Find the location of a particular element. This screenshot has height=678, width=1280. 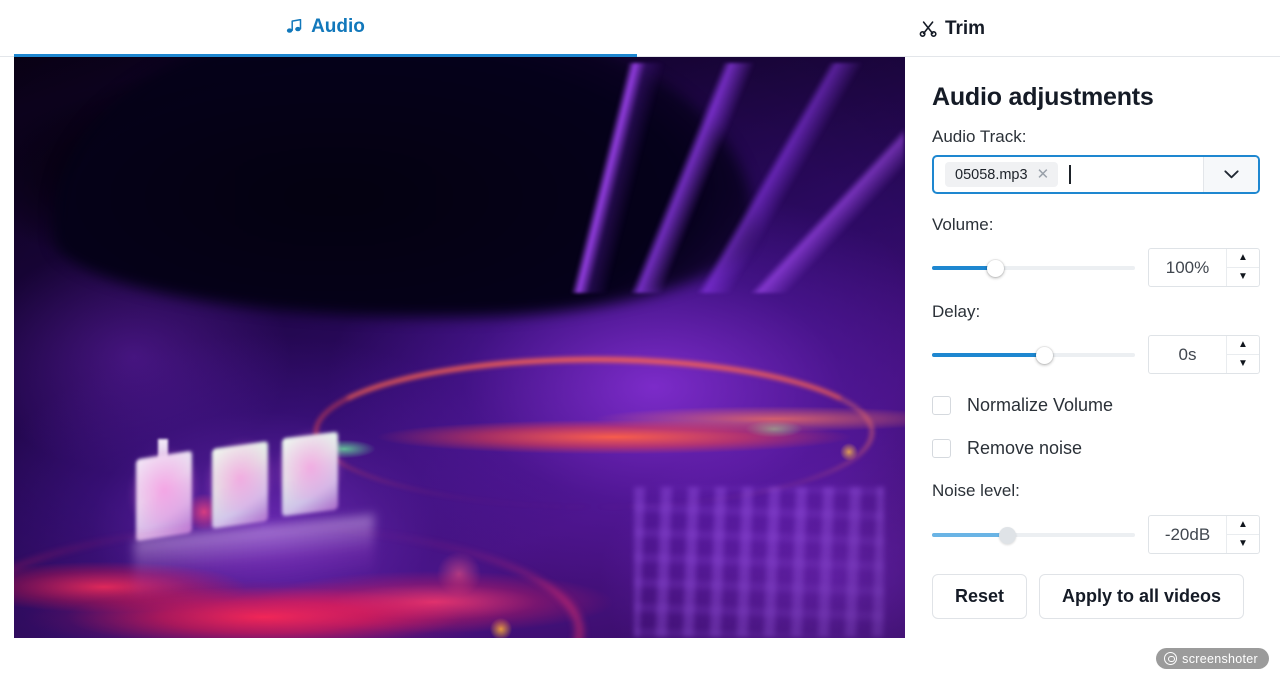

reset-button: Reset is located at coordinates (980, 596).